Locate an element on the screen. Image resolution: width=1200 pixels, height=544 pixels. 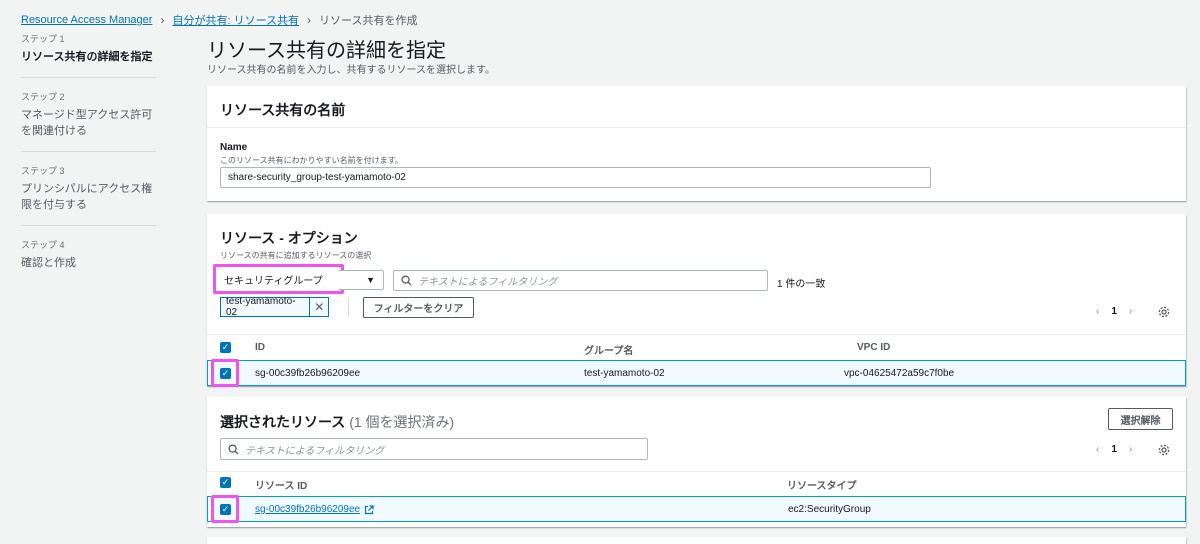
step-number: ステップ 1 is located at coordinates (43, 39).